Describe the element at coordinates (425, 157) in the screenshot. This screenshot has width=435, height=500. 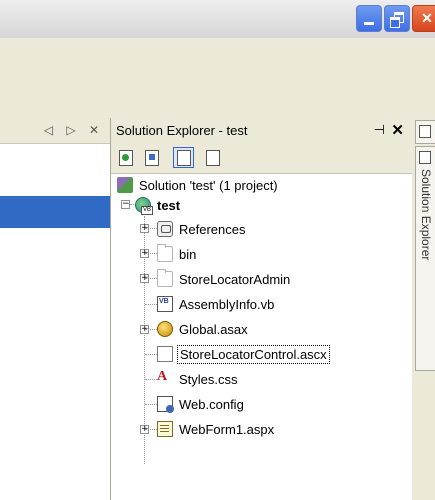
I see `solution-explorer-icon` at that location.